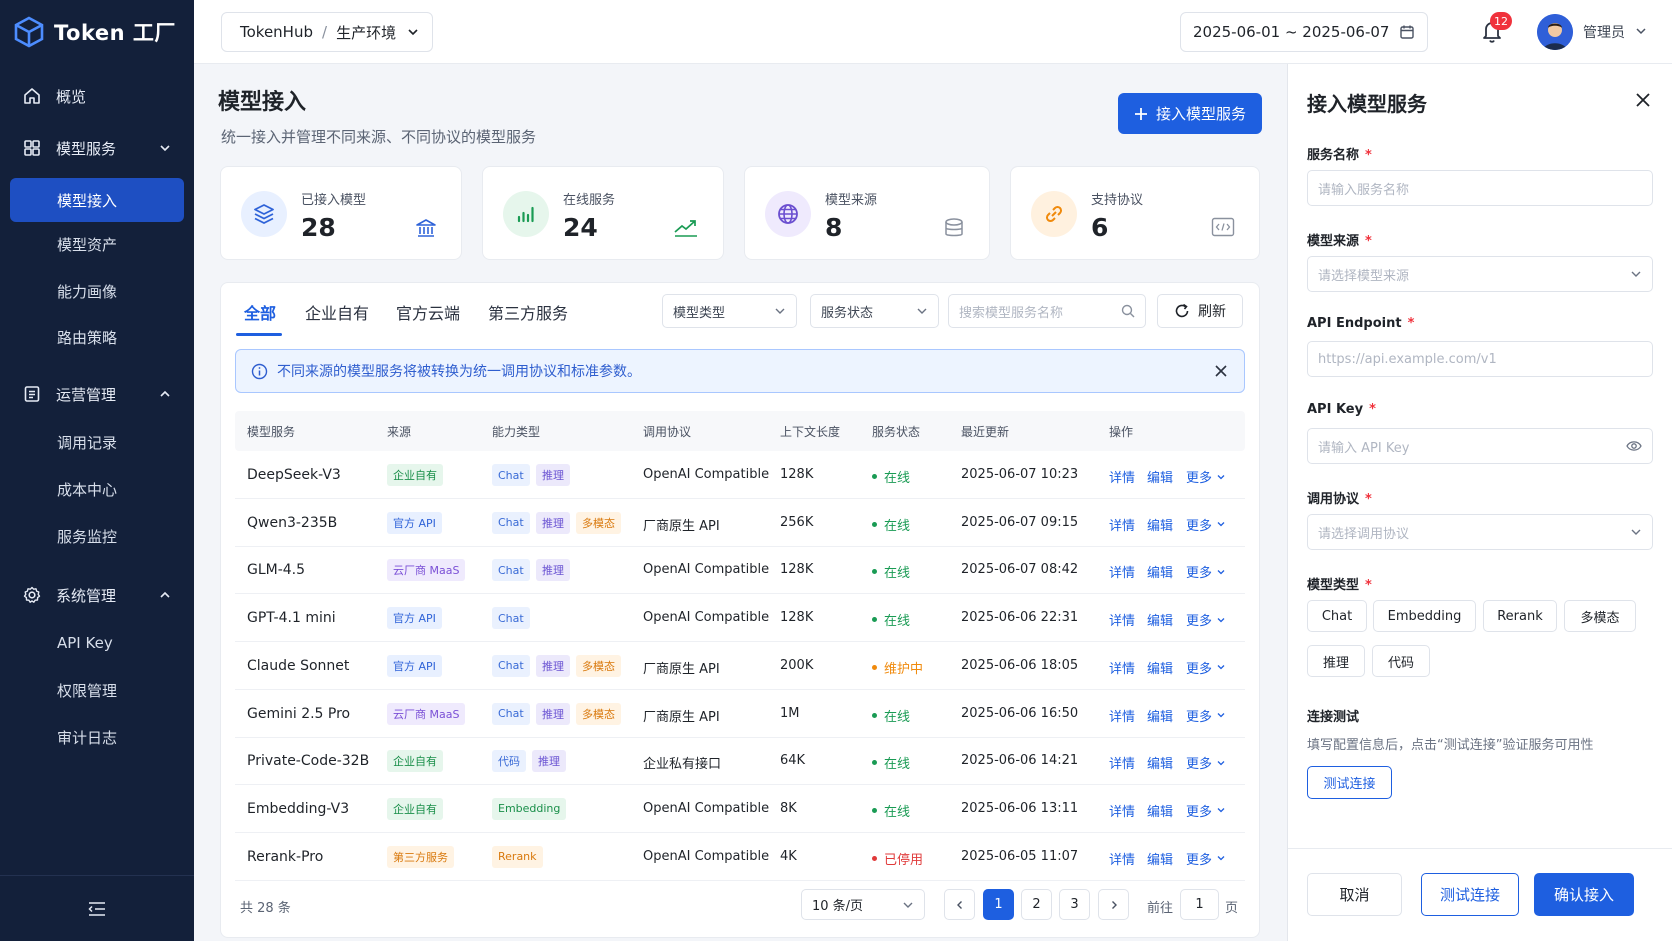 This screenshot has width=1672, height=941. I want to click on endpoint-input: https://api.example.com/v1, so click(1480, 359).